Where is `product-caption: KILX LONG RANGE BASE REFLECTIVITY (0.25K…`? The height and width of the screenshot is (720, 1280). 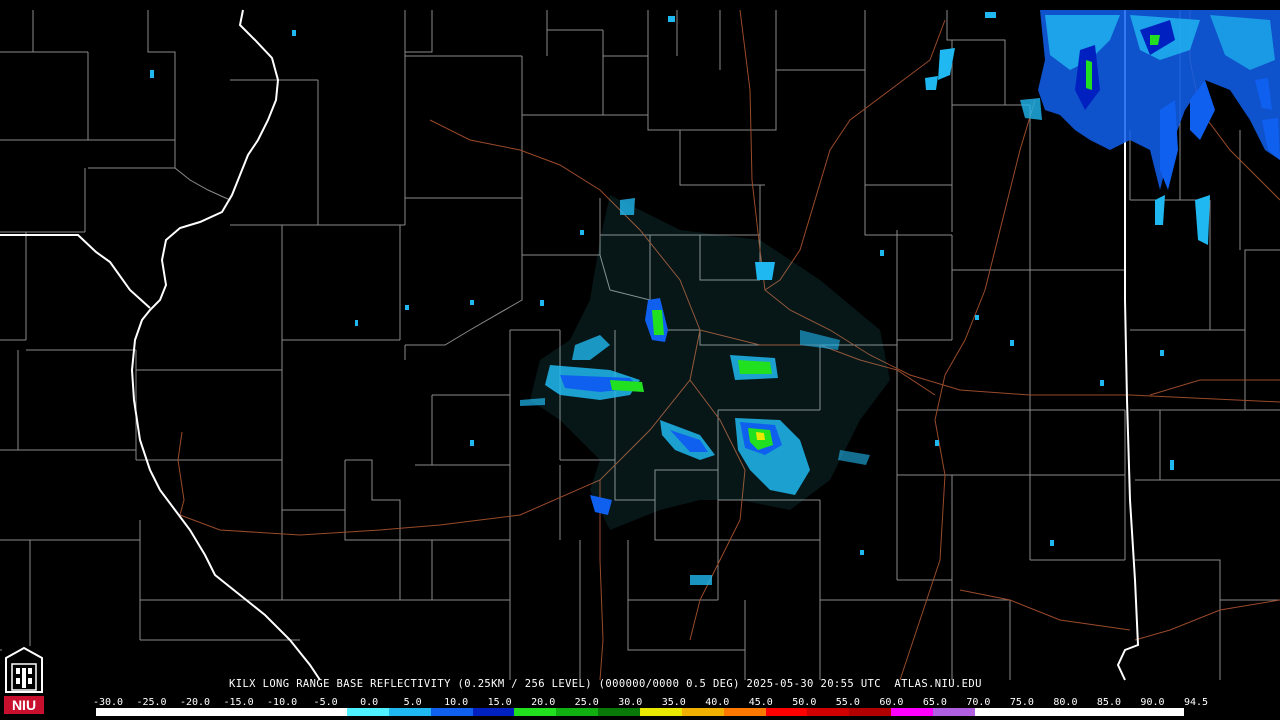 product-caption: KILX LONG RANGE BASE REFLECTIVITY (0.25K… is located at coordinates (605, 684).